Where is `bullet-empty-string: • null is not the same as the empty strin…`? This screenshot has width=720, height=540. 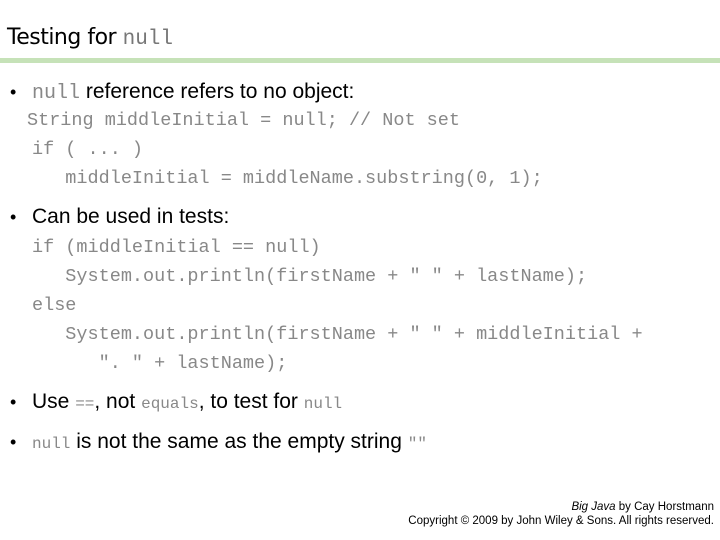 bullet-empty-string: • null is not the same as the empty strin… is located at coordinates (218, 442).